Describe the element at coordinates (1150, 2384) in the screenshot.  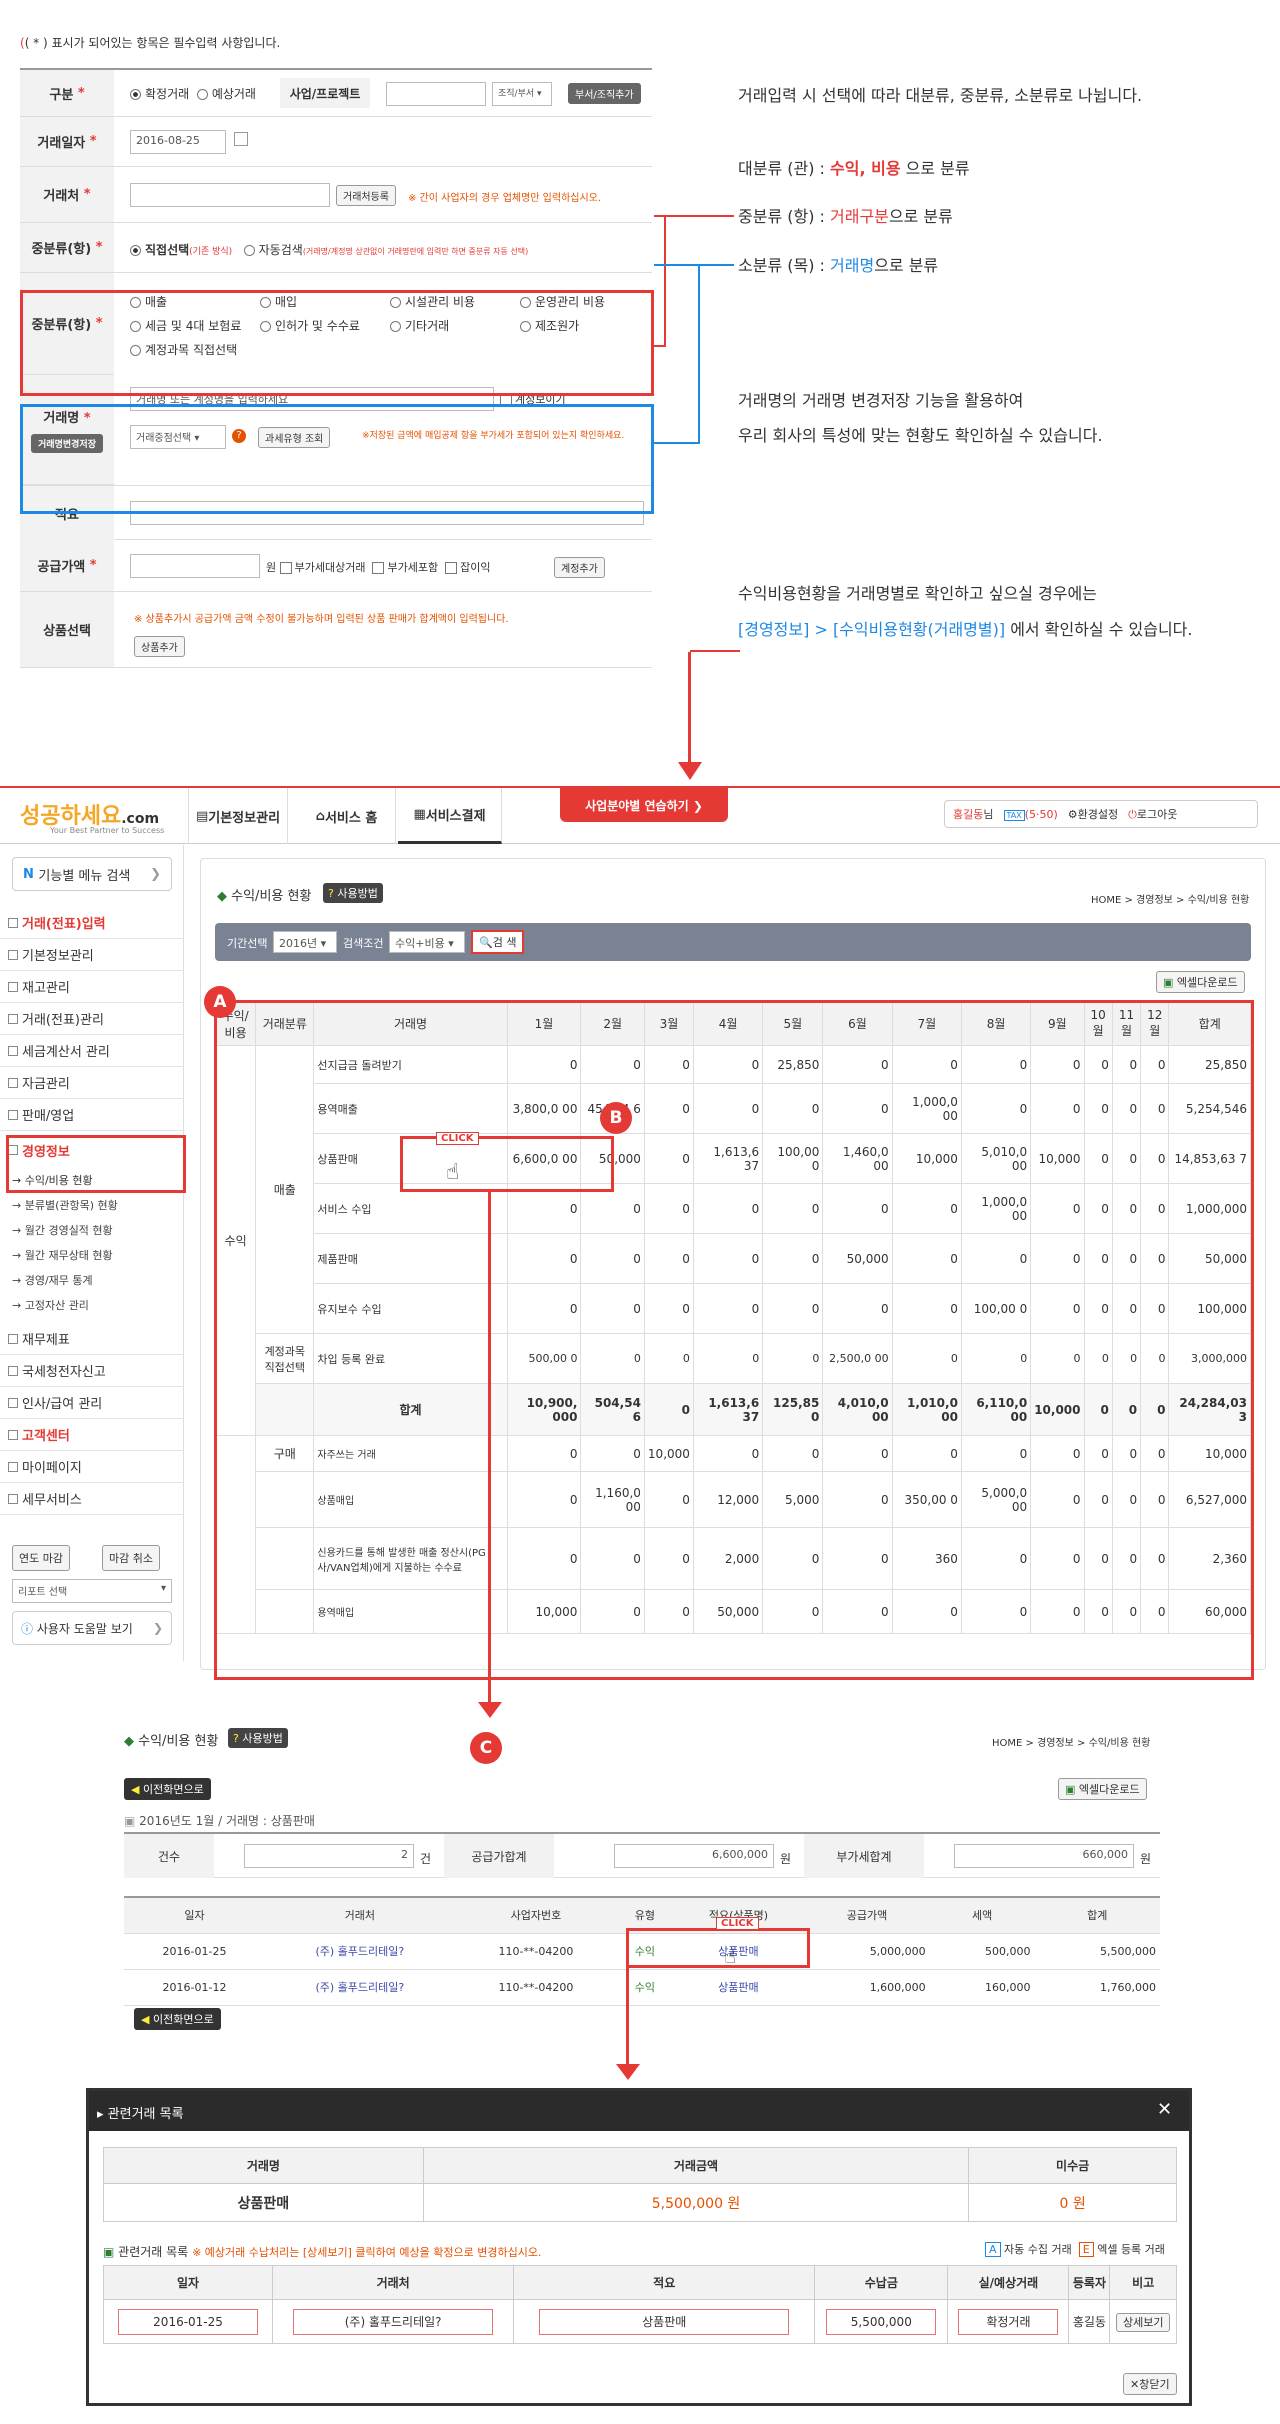
I see `popup-close-button: ✕창닫기` at that location.